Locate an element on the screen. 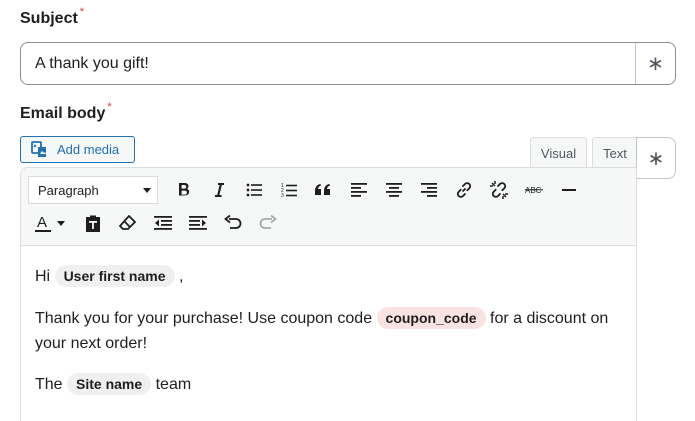  subject-field: ∗ is located at coordinates (348, 63).